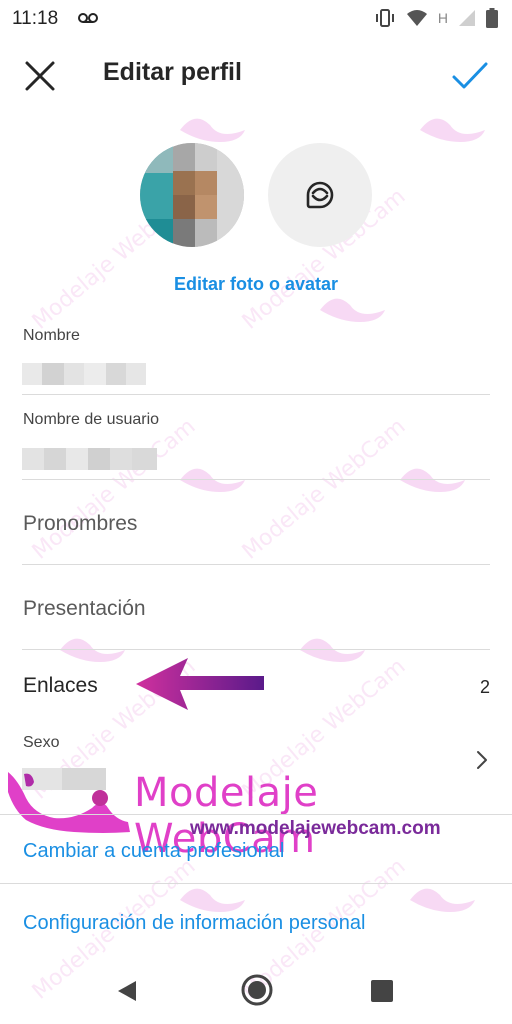 The width and height of the screenshot is (512, 1024). I want to click on links-row: Enlaces, so click(60, 686).